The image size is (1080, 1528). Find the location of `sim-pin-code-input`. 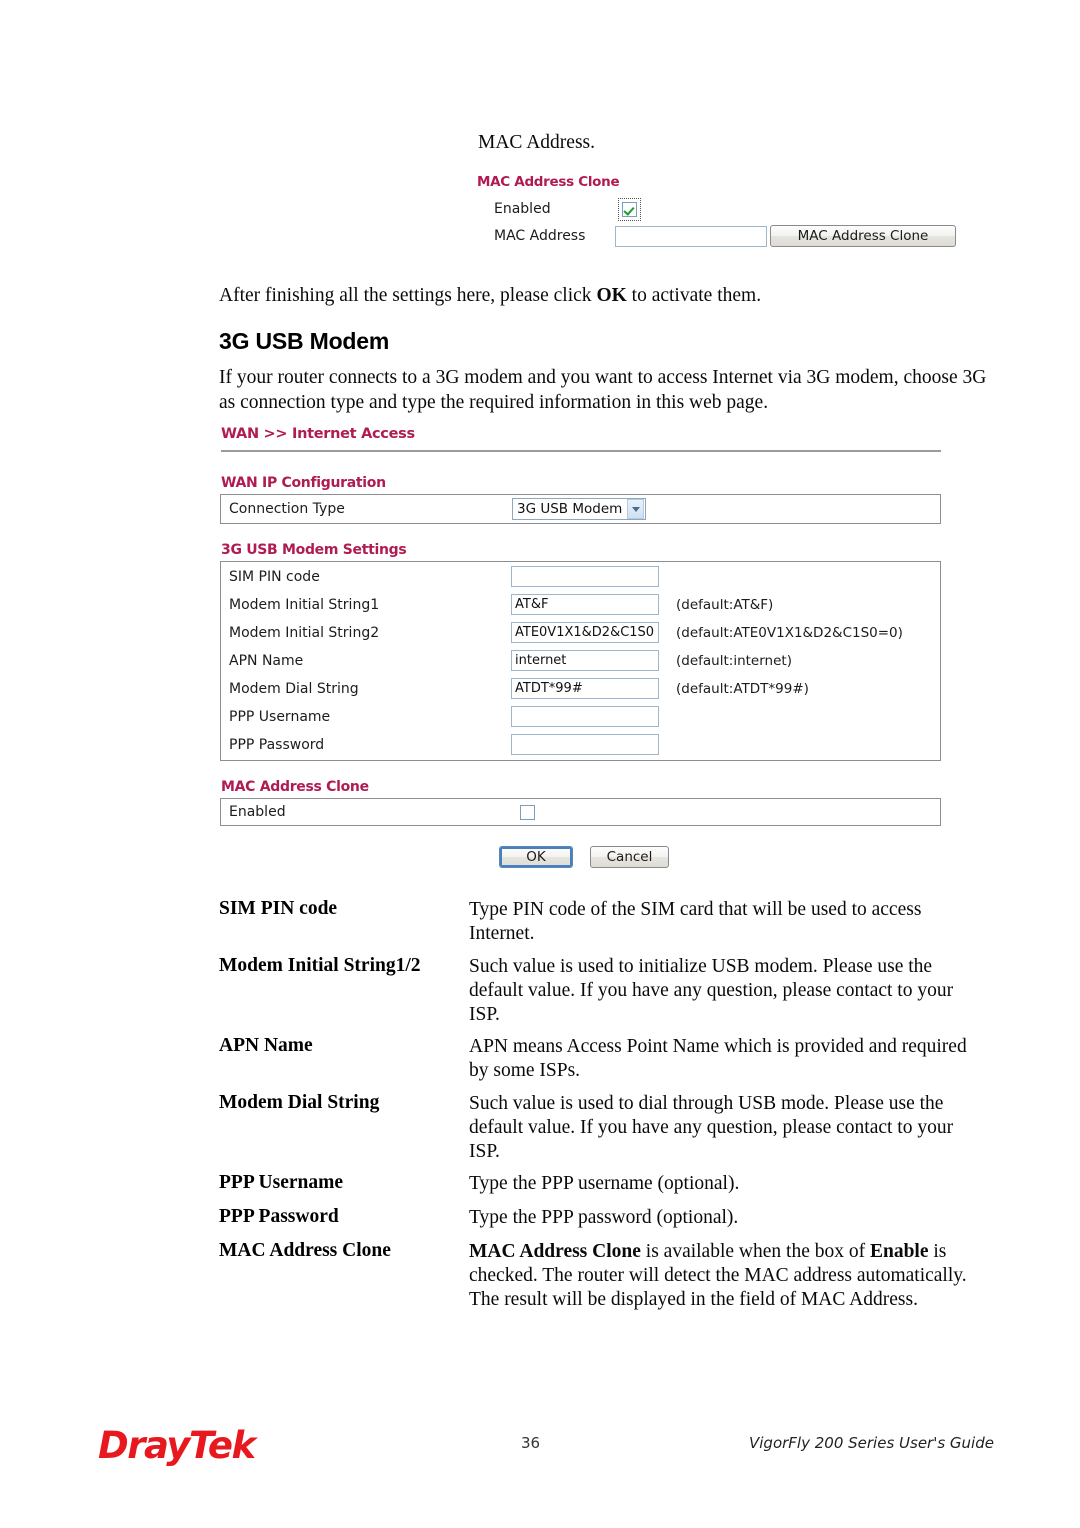

sim-pin-code-input is located at coordinates (585, 576).